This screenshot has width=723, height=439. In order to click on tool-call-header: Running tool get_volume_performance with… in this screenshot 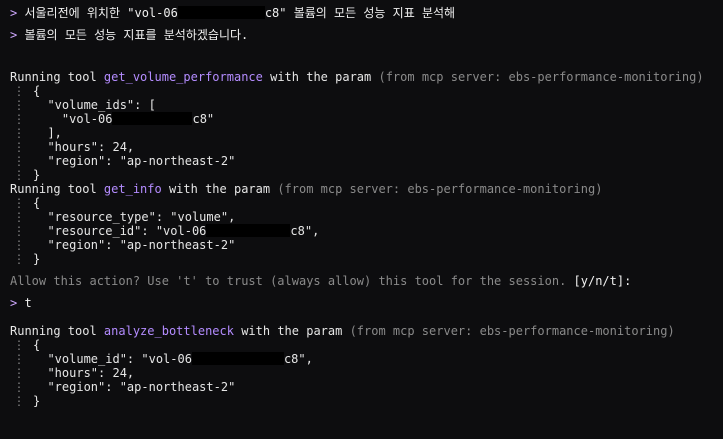, I will do `click(366, 77)`.